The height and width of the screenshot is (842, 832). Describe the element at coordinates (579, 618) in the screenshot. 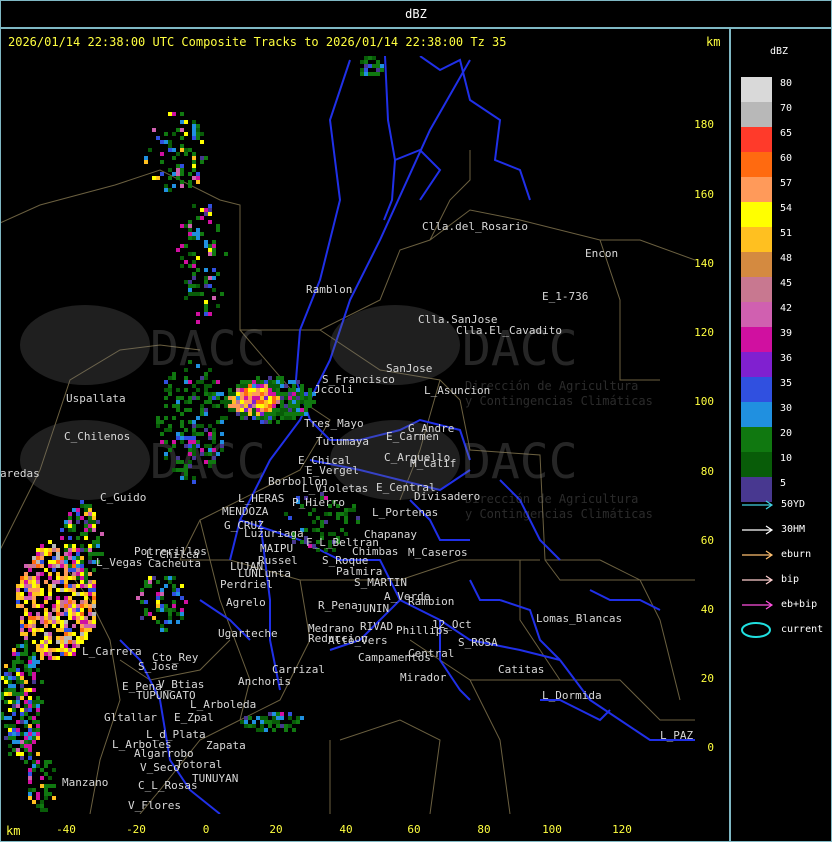

I see `place-label: Lomas_Blancas` at that location.